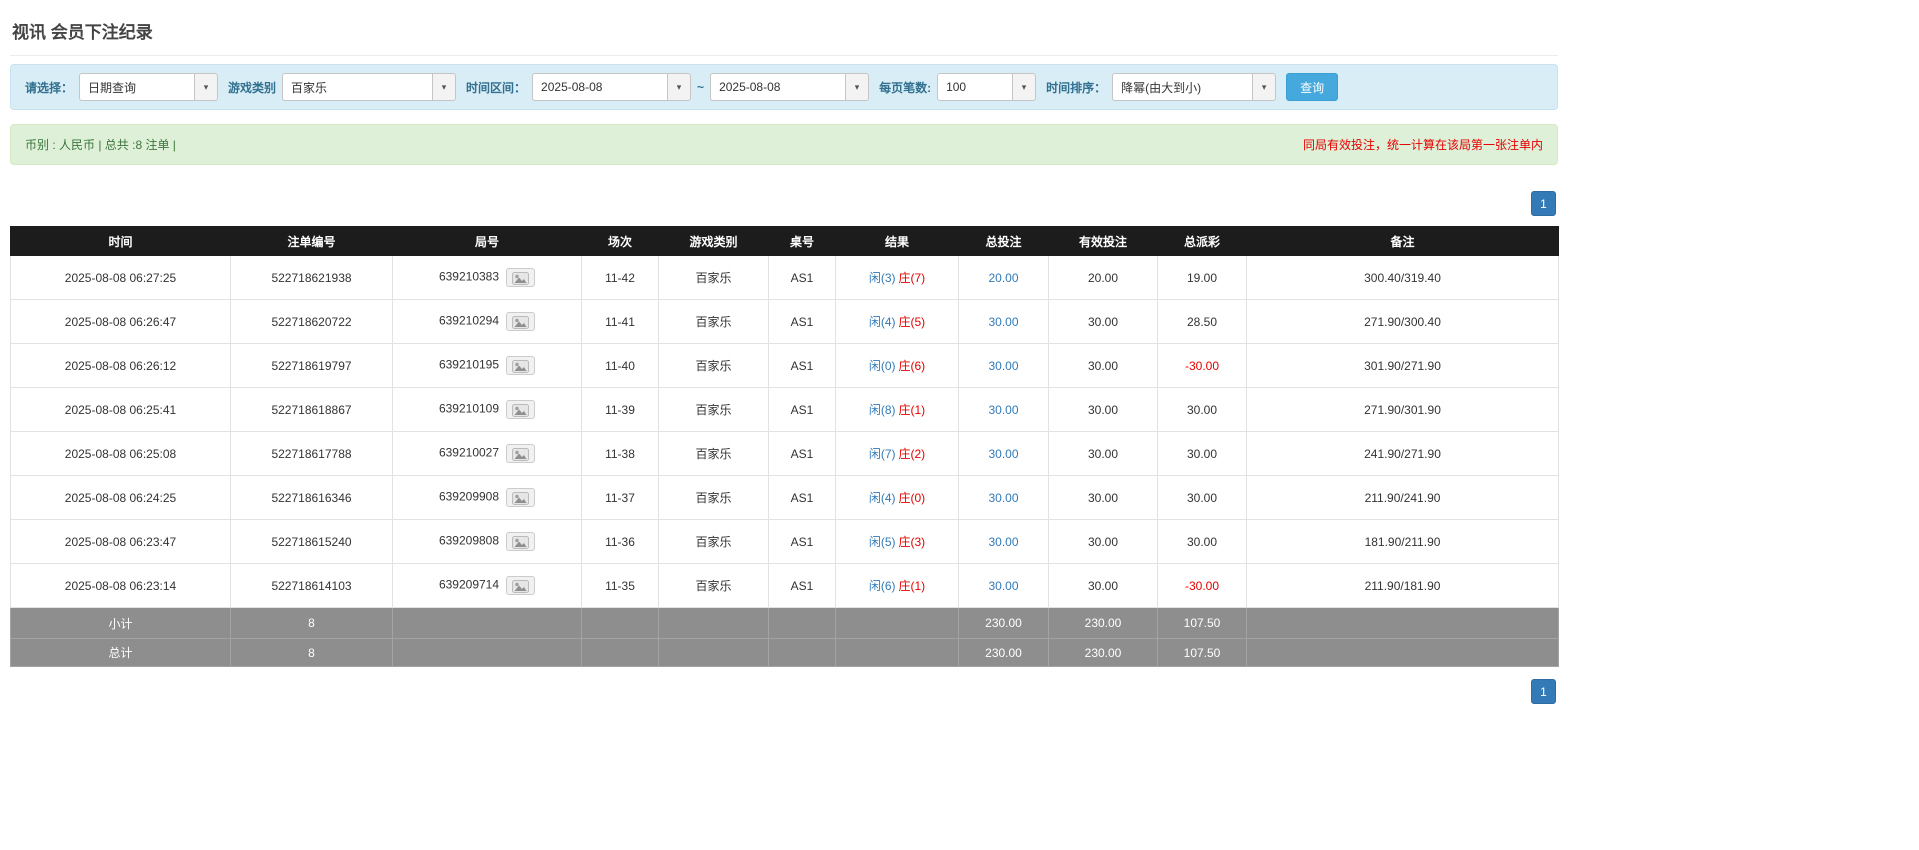  Describe the element at coordinates (120, 652) in the screenshot. I see `grand-total-label: 总计` at that location.